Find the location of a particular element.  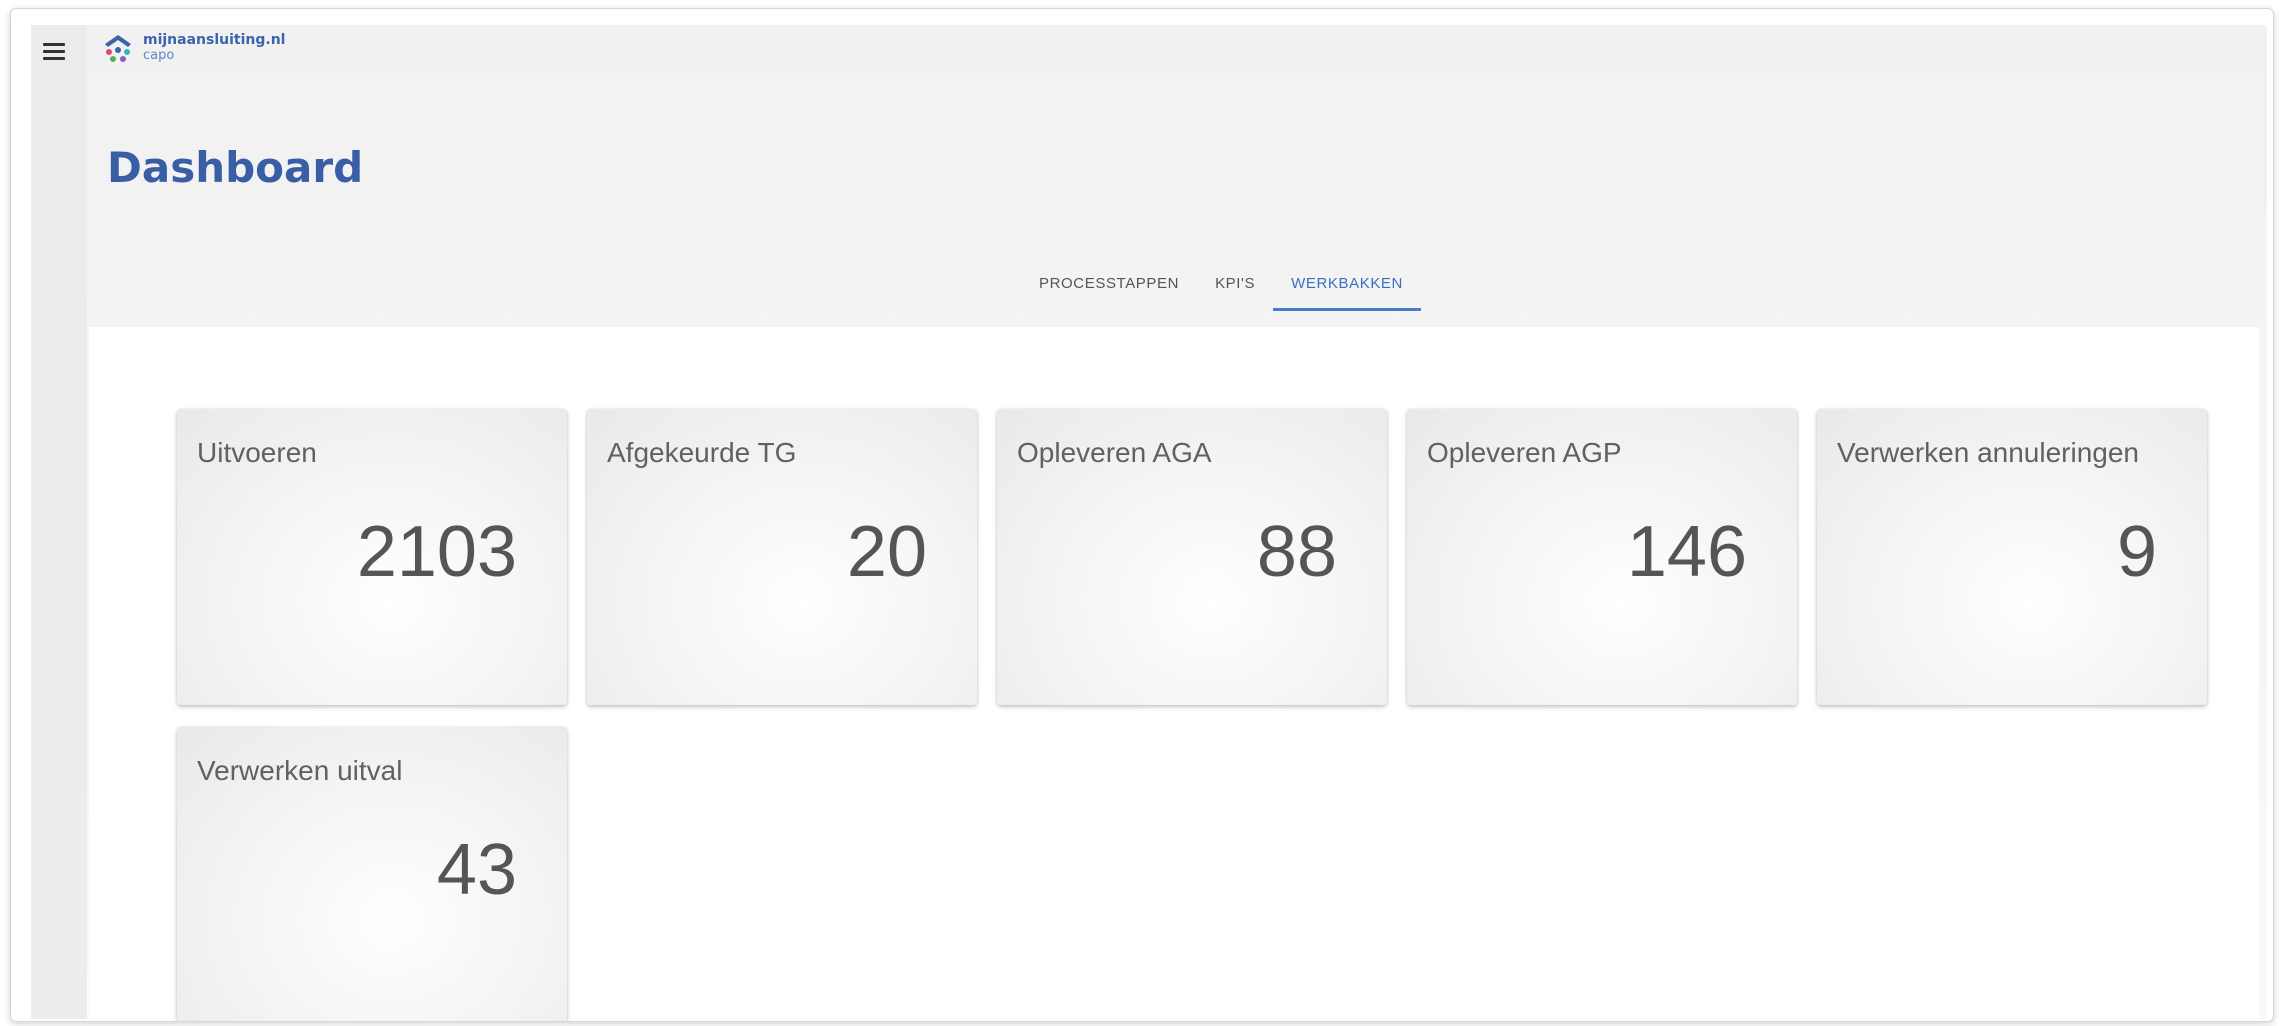

card-count: 2103 is located at coordinates (436, 552).